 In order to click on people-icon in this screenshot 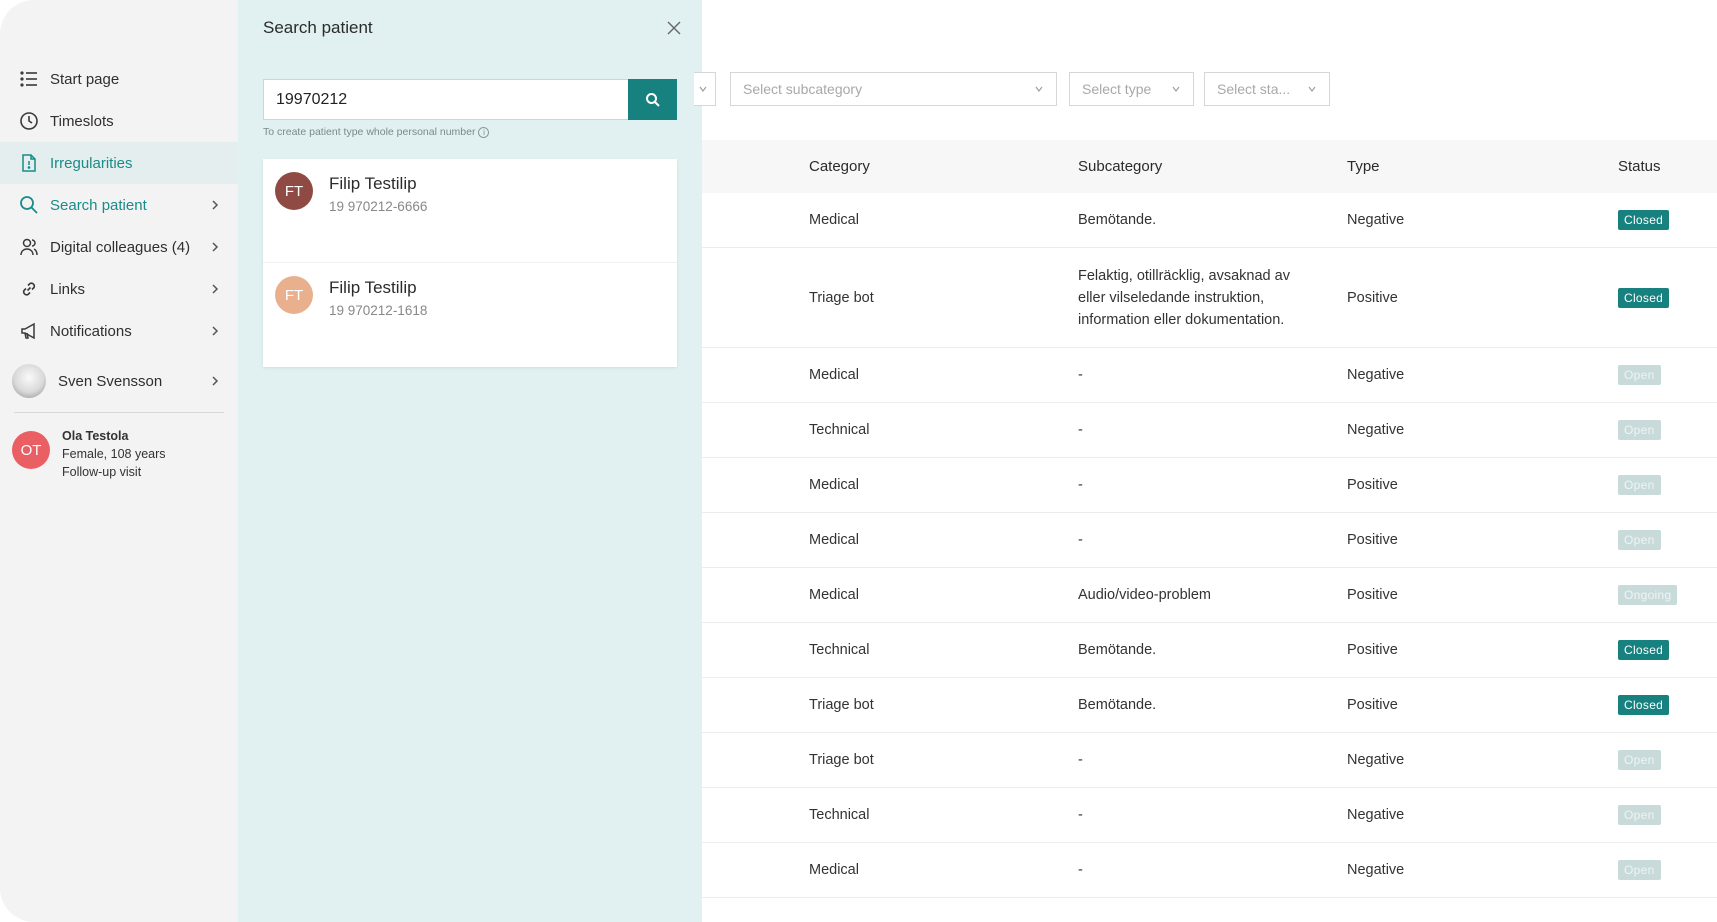, I will do `click(29, 247)`.